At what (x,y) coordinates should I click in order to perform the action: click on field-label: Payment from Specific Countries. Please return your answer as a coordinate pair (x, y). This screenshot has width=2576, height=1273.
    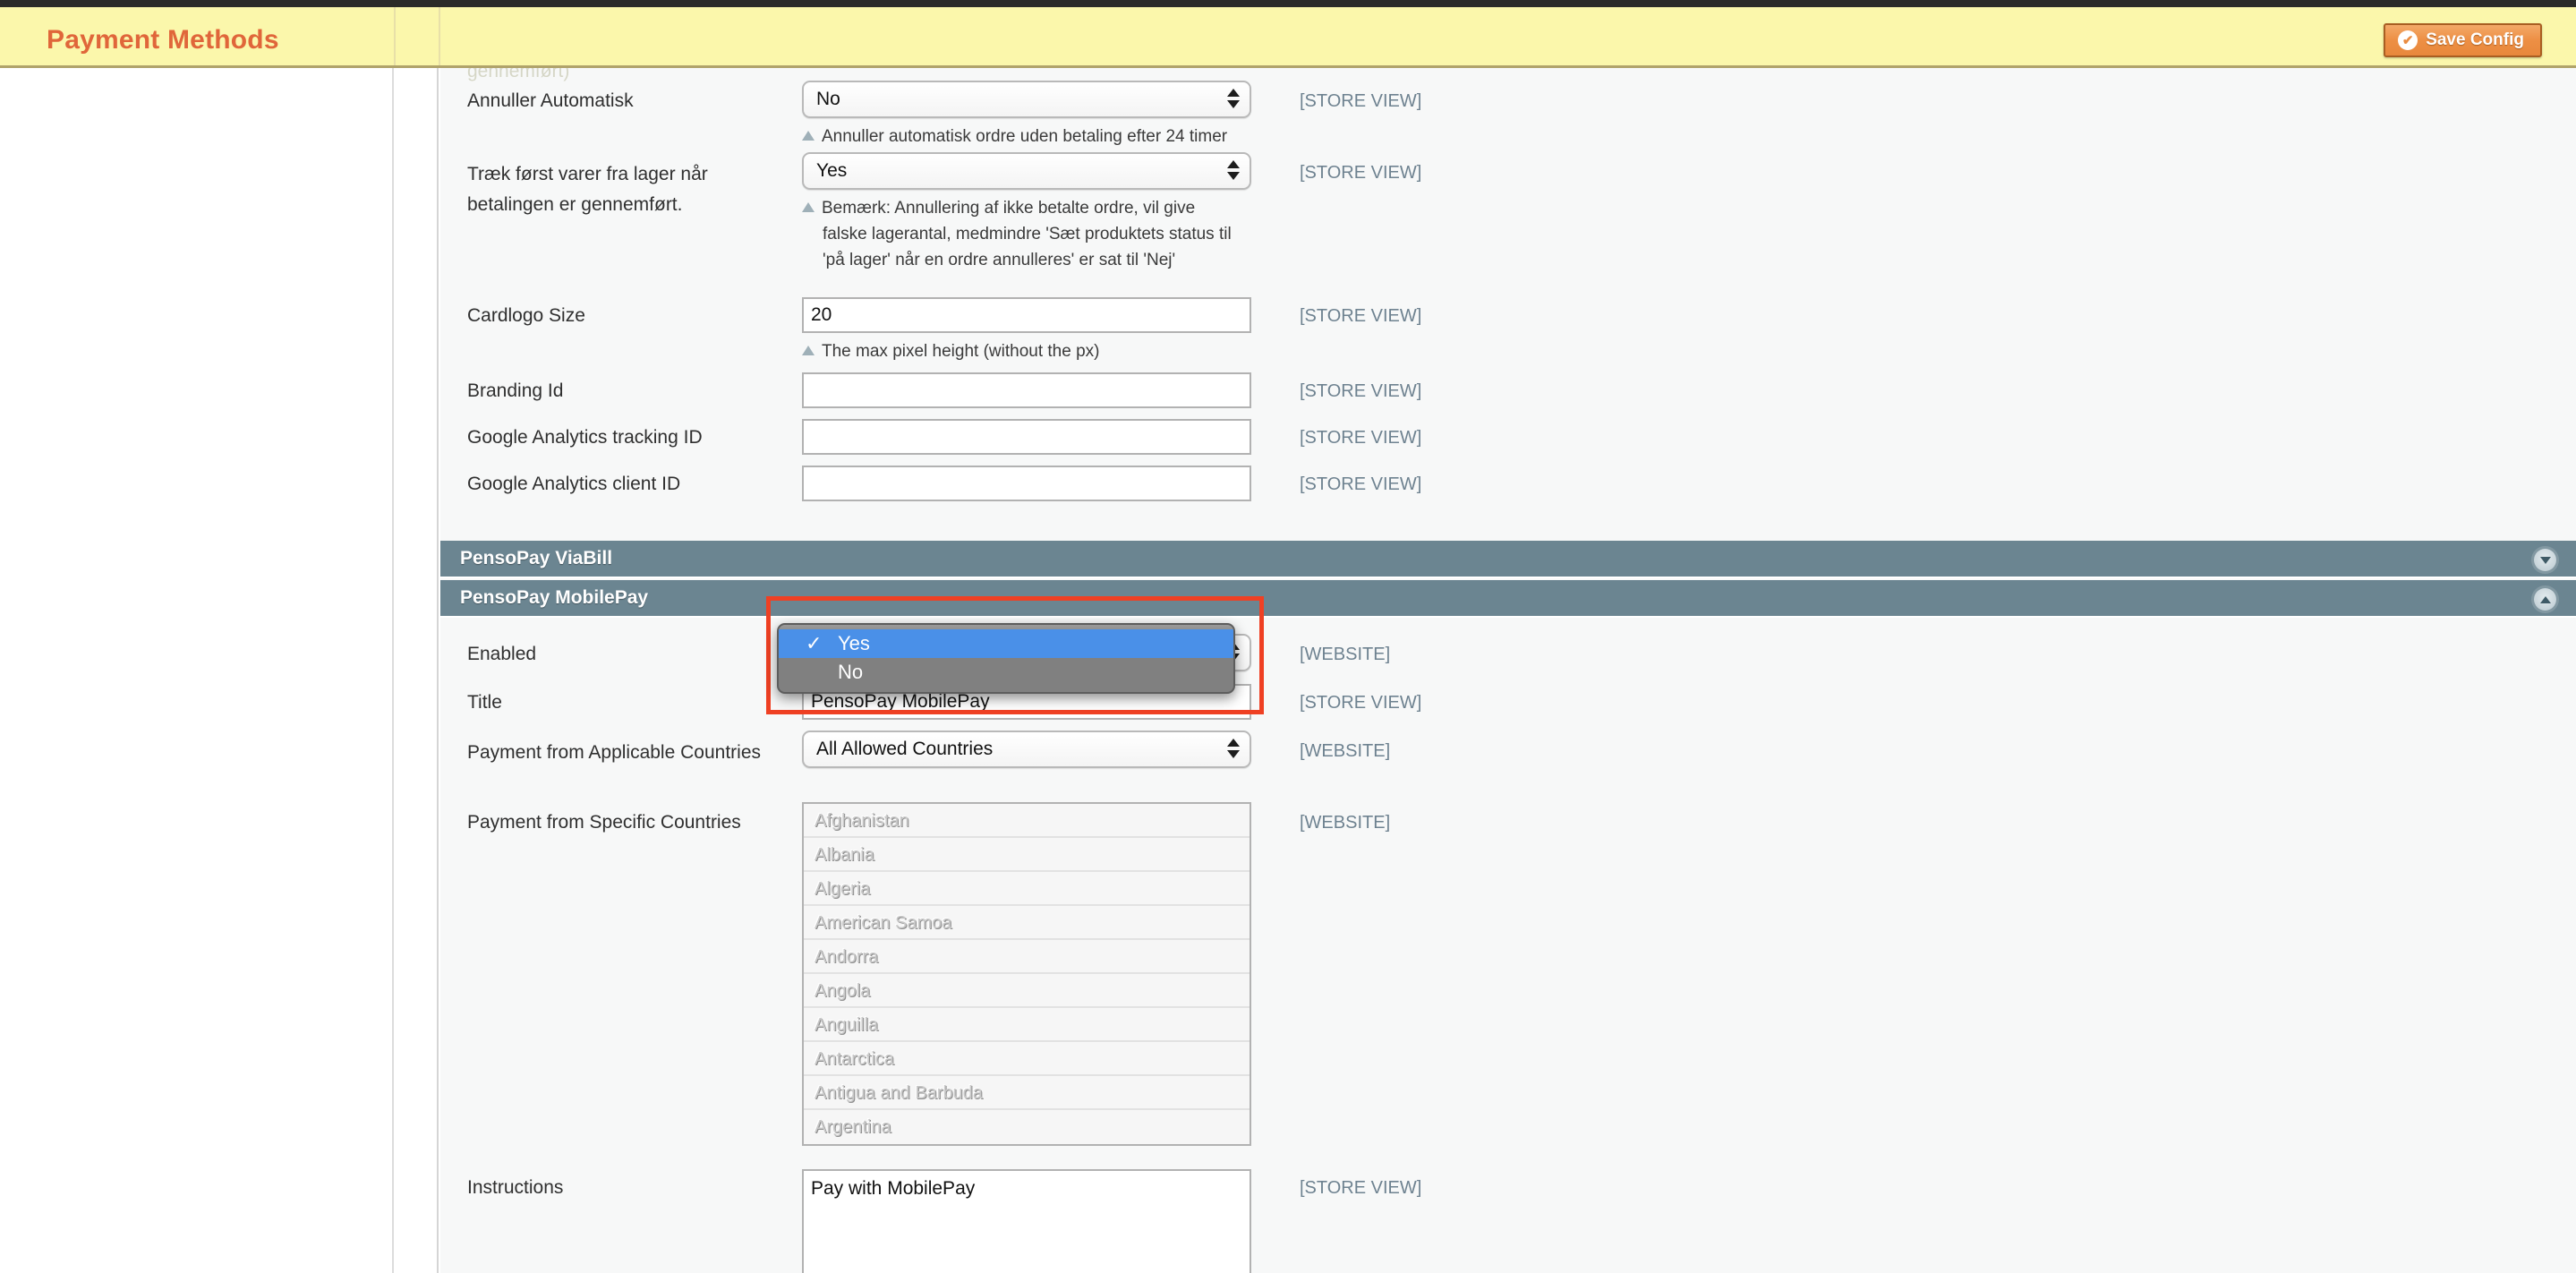
    Looking at the image, I should click on (604, 822).